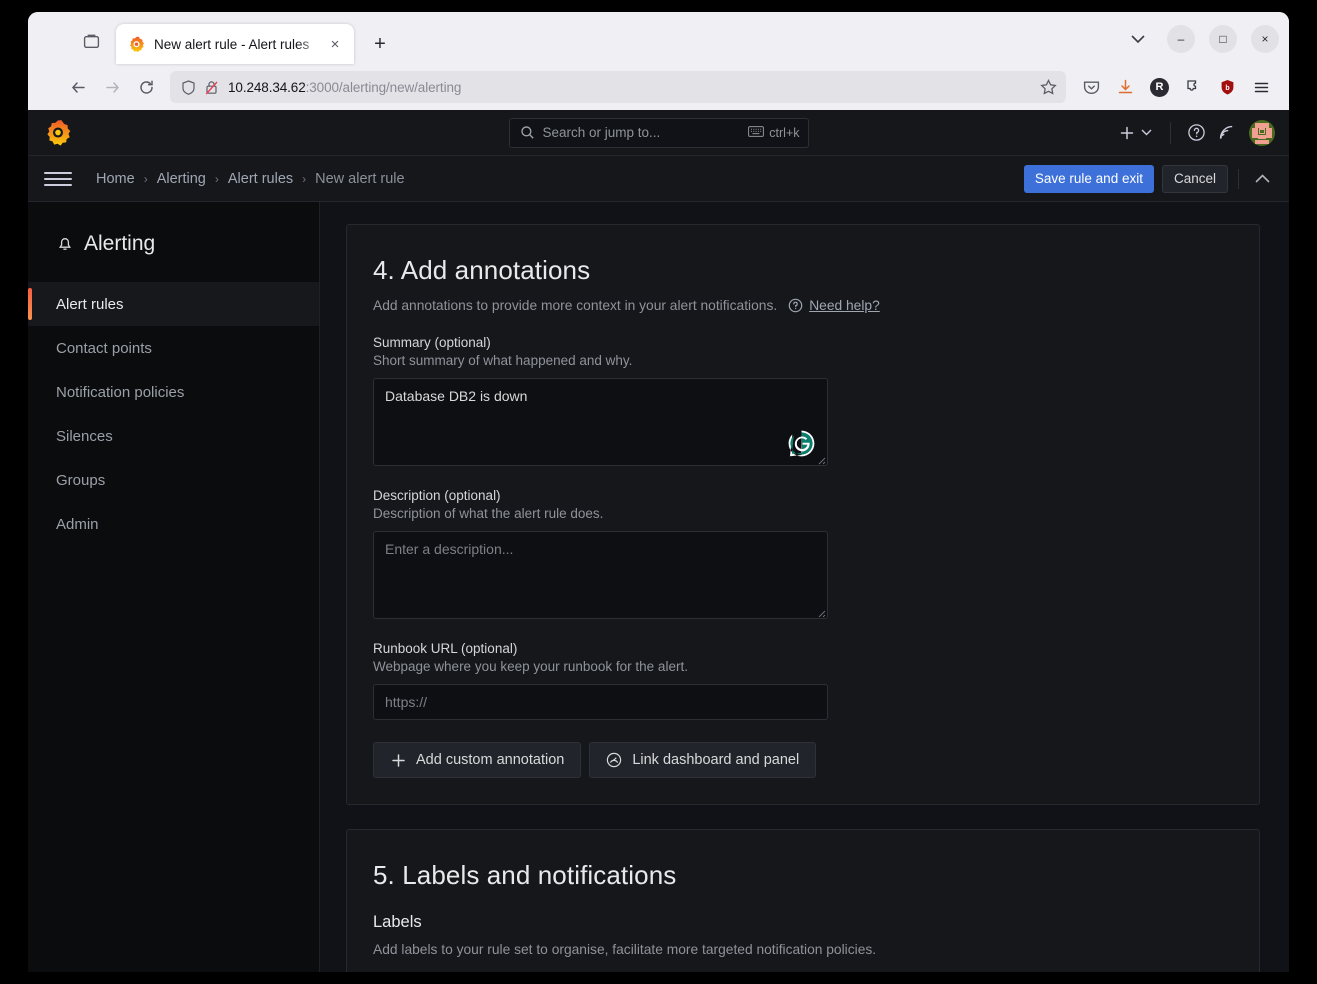 The height and width of the screenshot is (984, 1317). I want to click on sidebar-item-alert-rules: Alert rules, so click(173, 304).